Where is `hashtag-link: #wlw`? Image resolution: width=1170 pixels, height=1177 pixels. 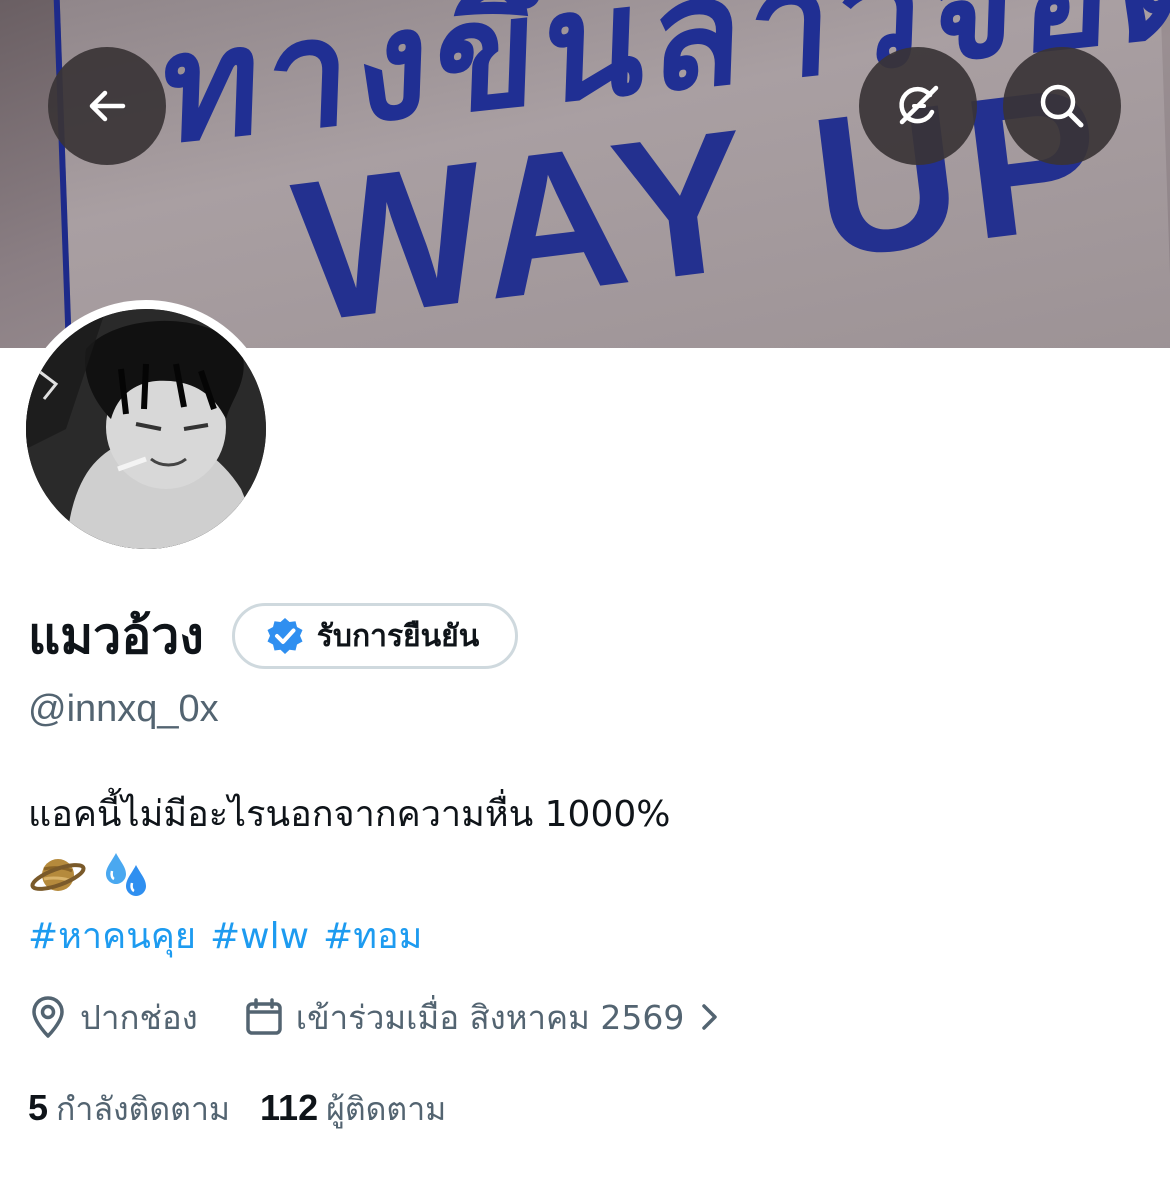 hashtag-link: #wlw is located at coordinates (259, 937).